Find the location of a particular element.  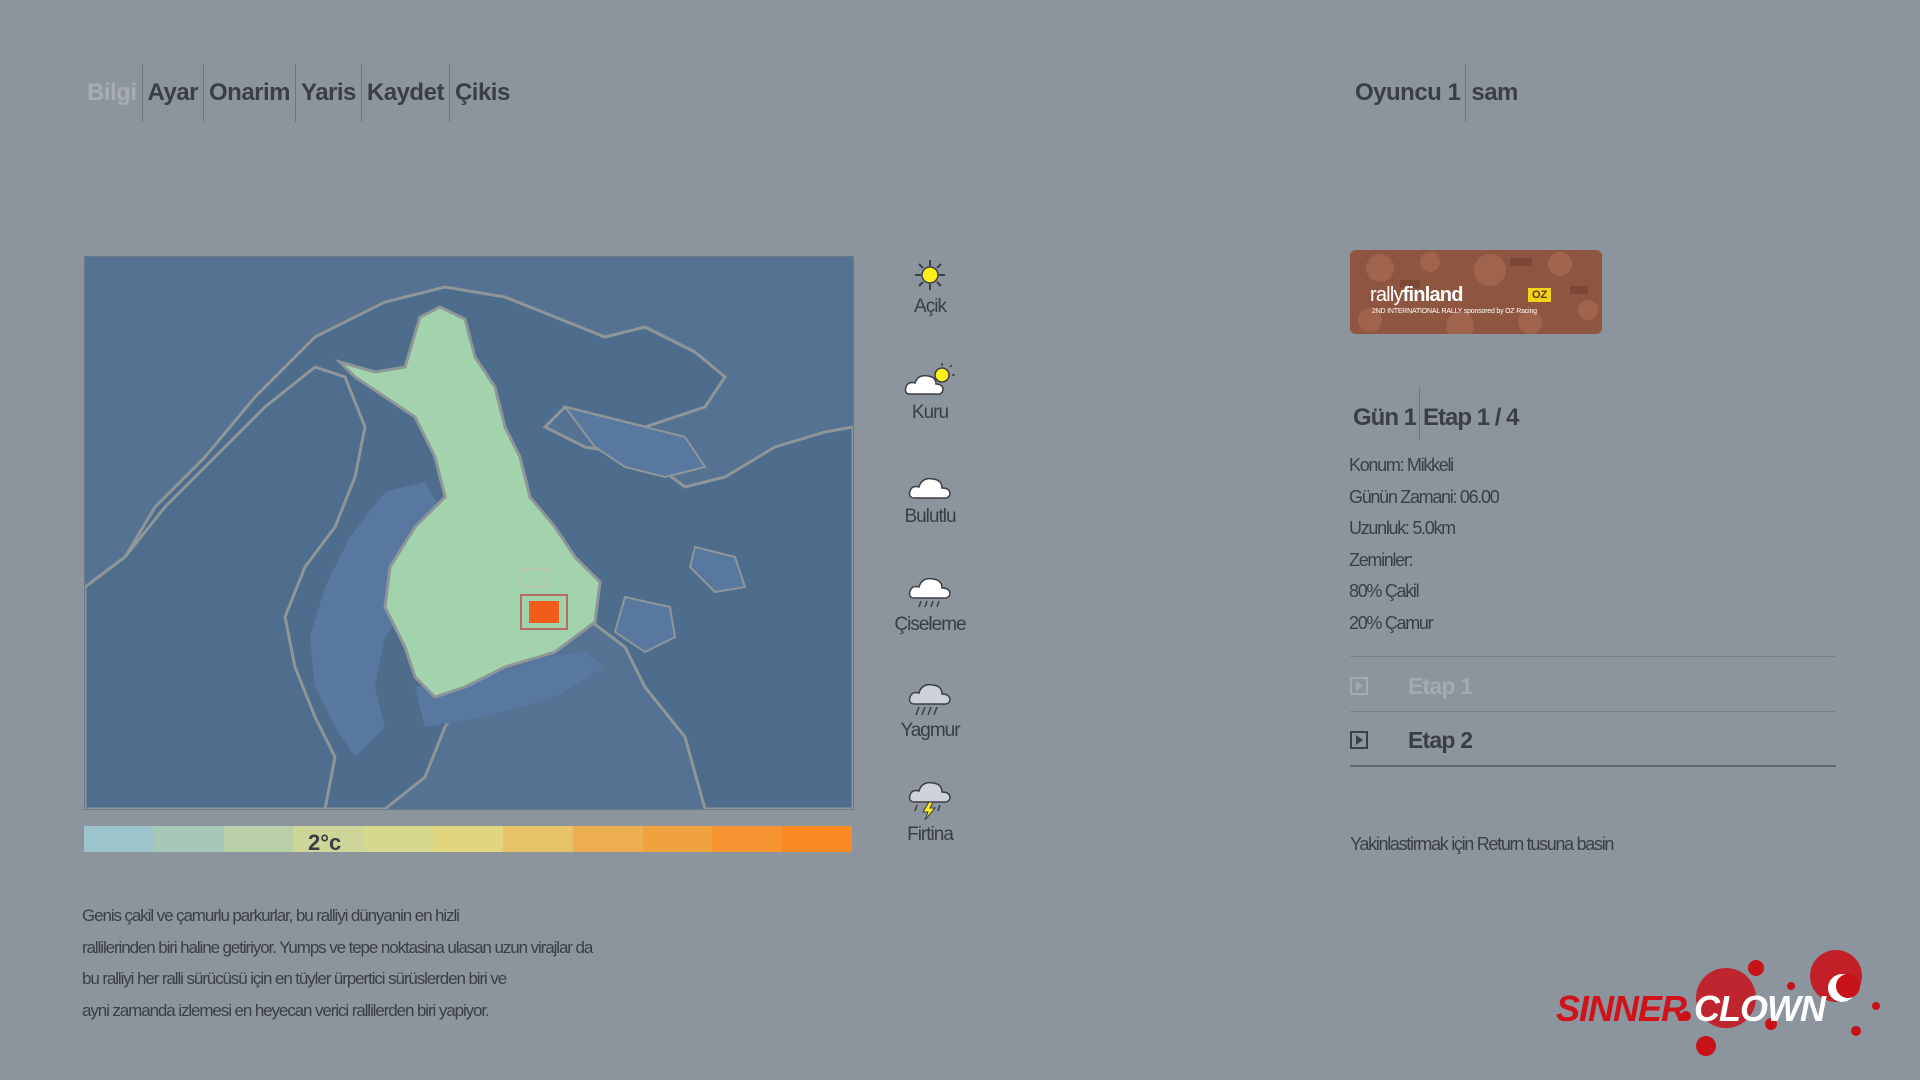

info-mud: 20% Çamur is located at coordinates (1391, 622).